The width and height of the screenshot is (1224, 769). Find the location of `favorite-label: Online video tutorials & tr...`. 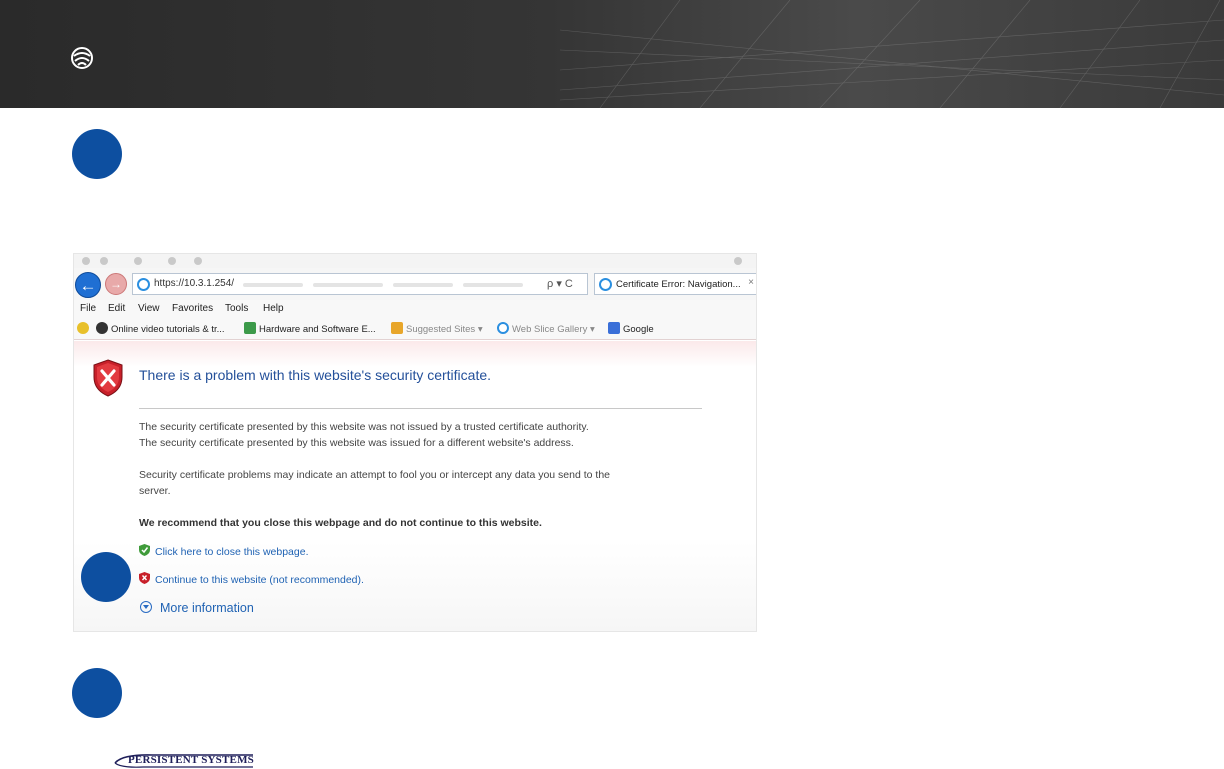

favorite-label: Online video tutorials & tr... is located at coordinates (168, 329).